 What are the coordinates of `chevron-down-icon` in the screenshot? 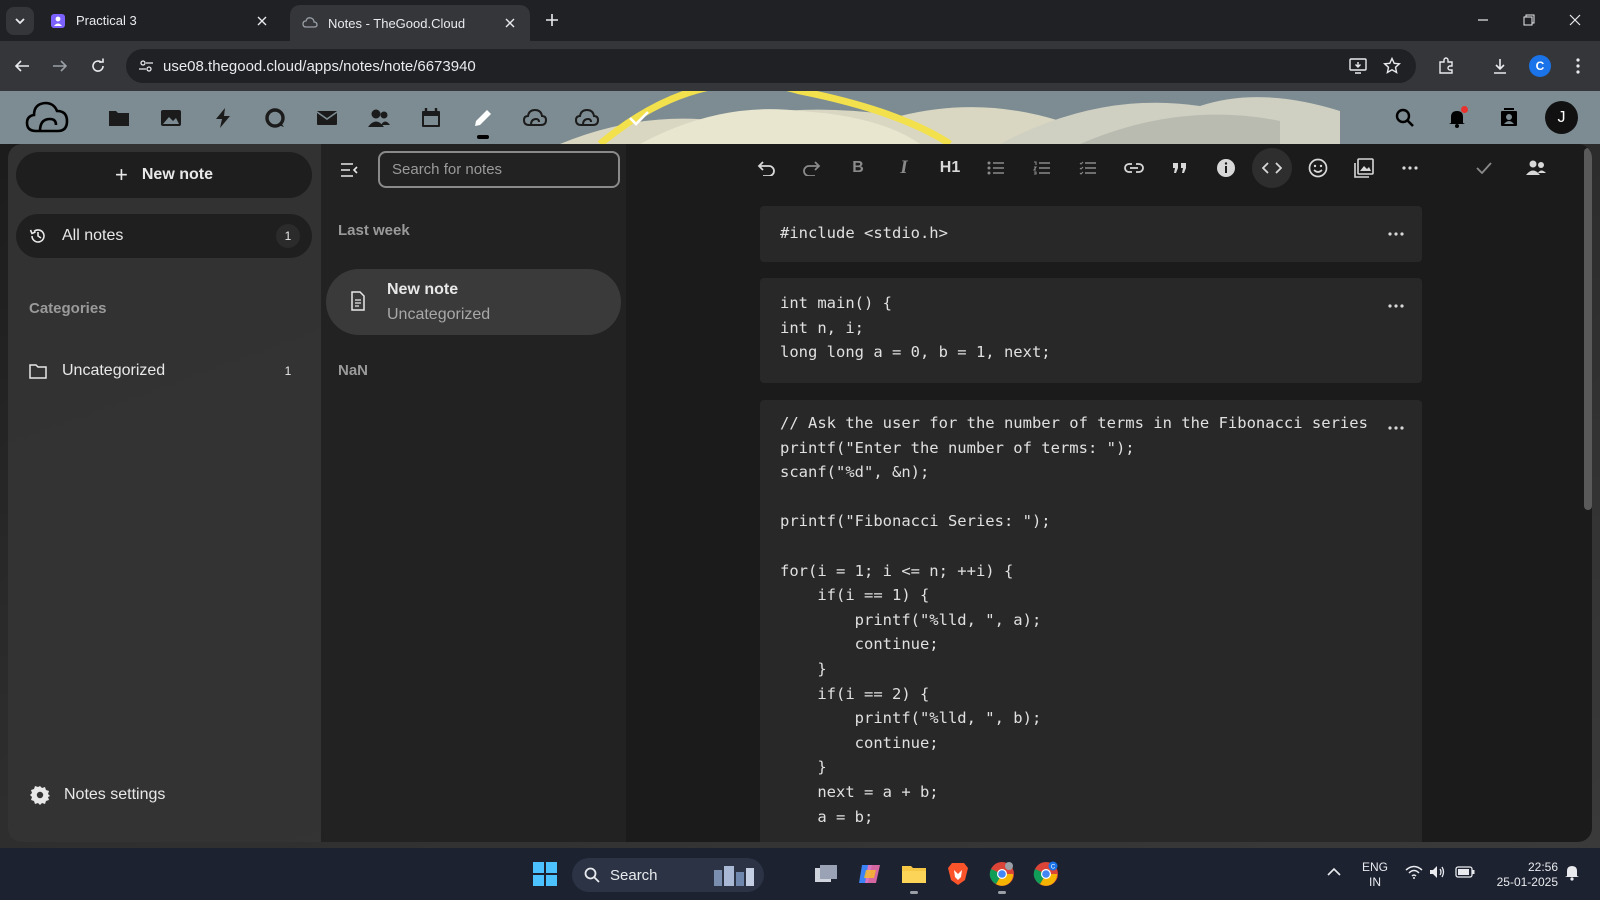 It's located at (20, 21).